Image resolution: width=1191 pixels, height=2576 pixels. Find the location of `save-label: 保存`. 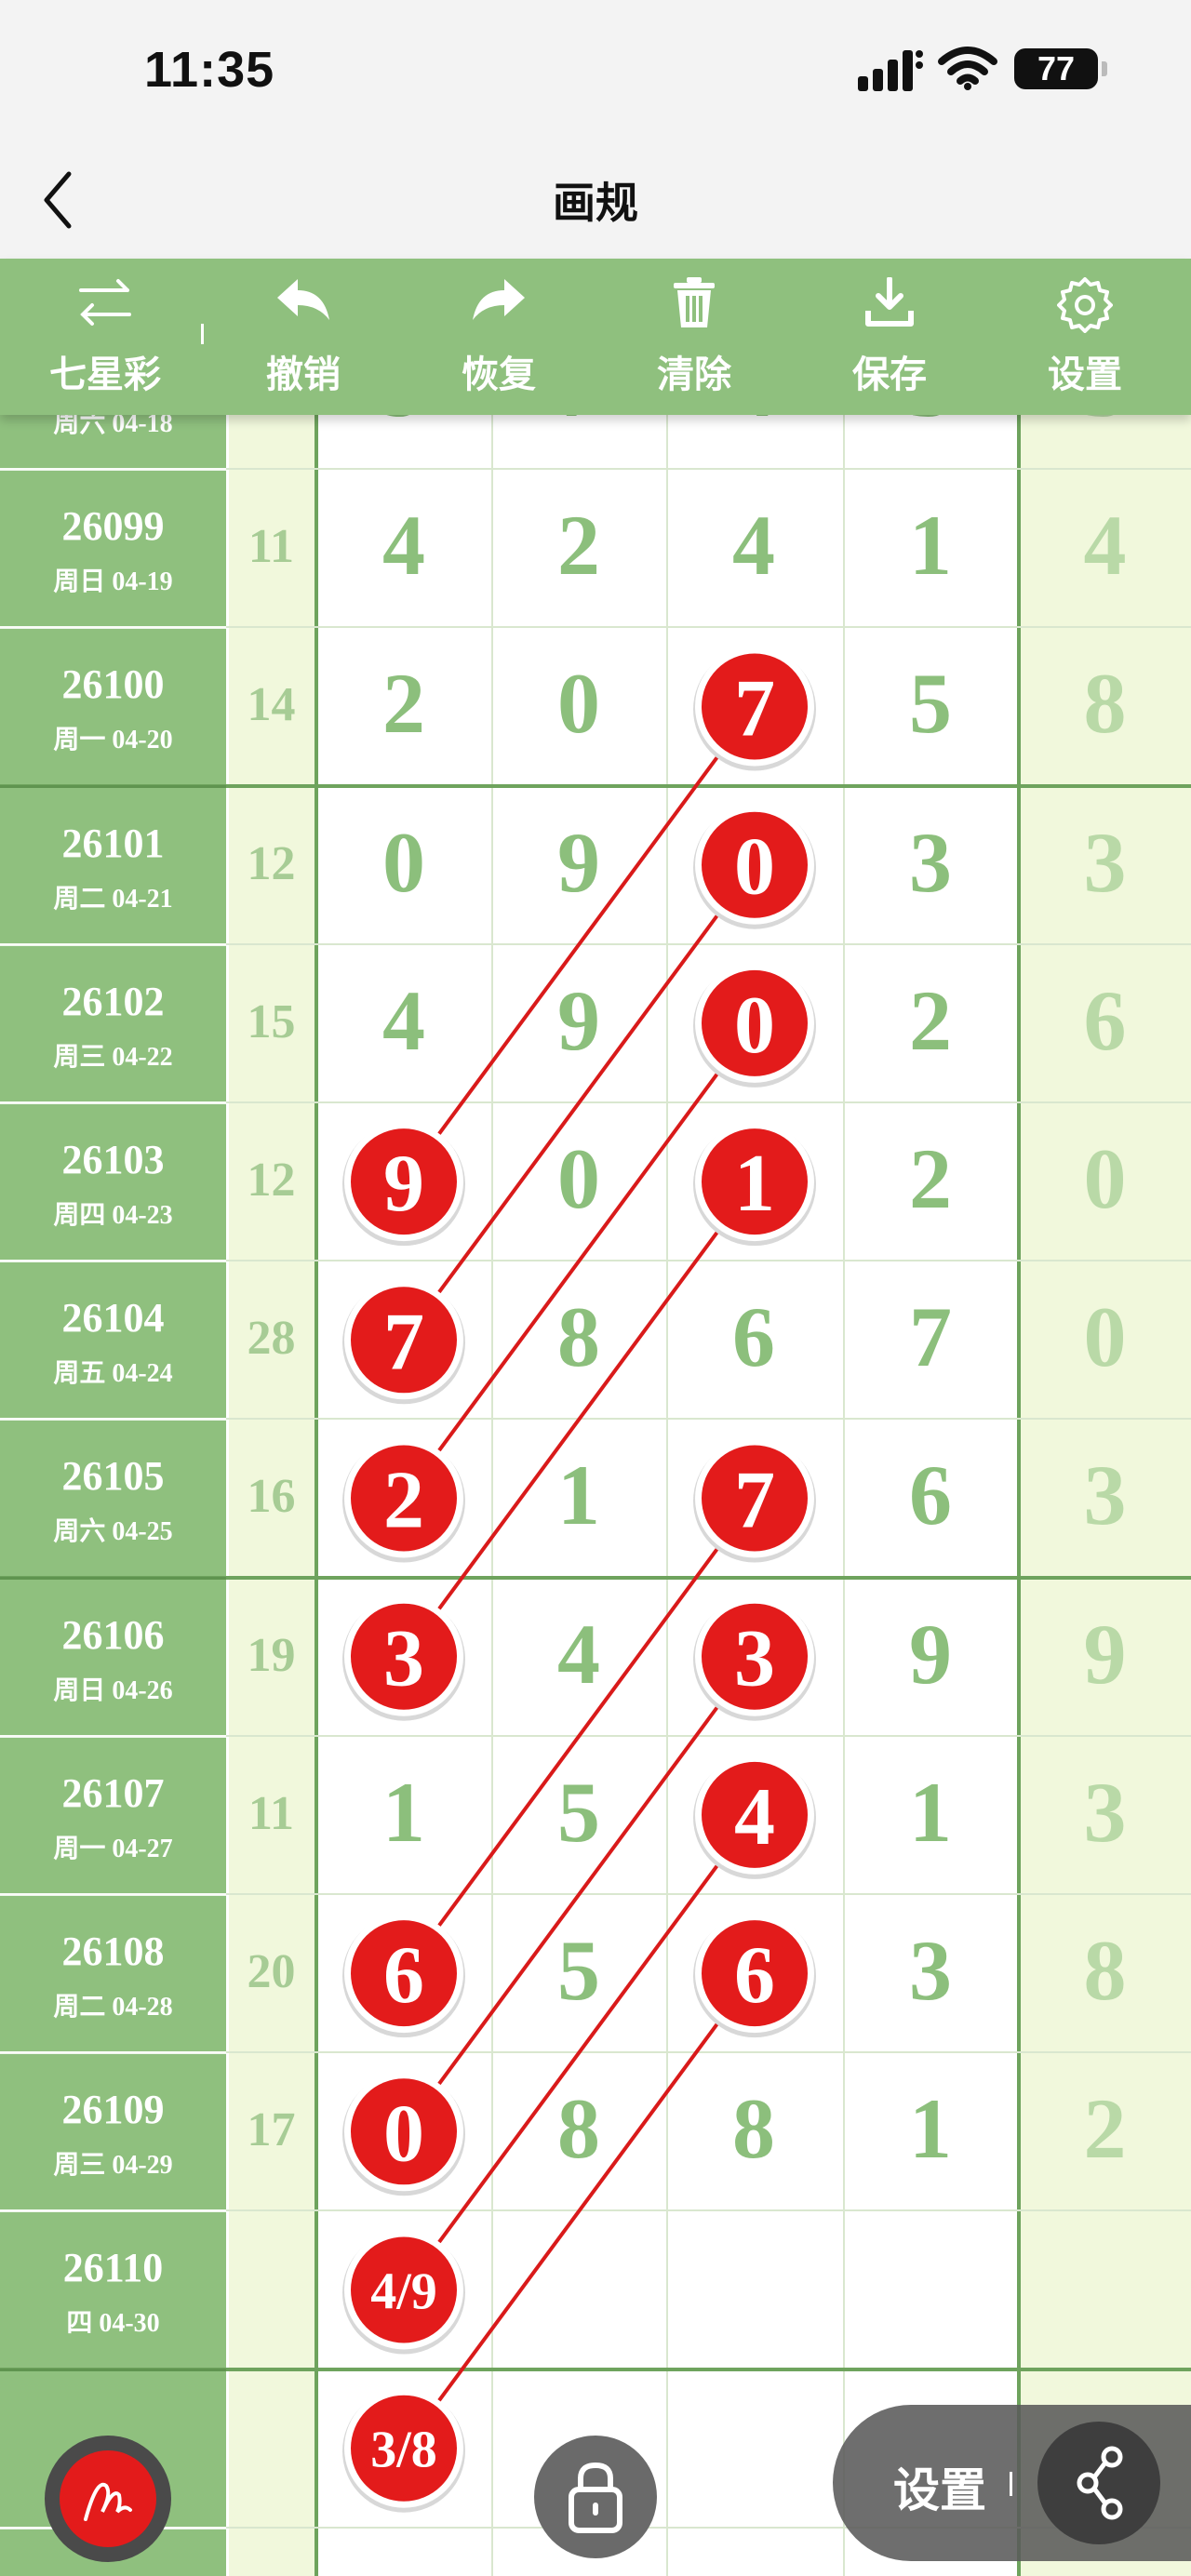

save-label: 保存 is located at coordinates (889, 374).